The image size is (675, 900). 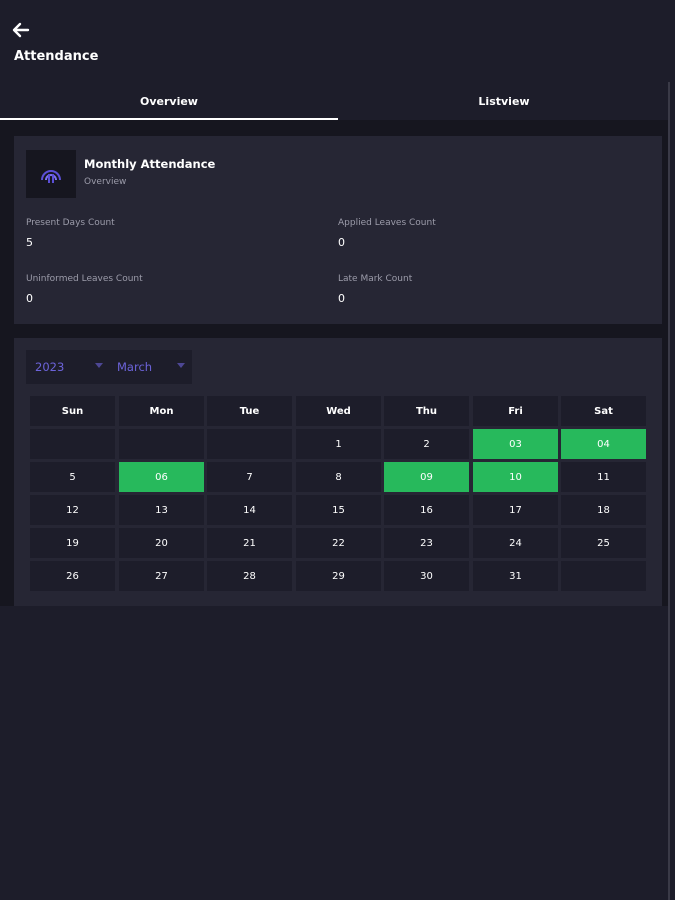 What do you see at coordinates (135, 367) in the screenshot?
I see `month-value: March` at bounding box center [135, 367].